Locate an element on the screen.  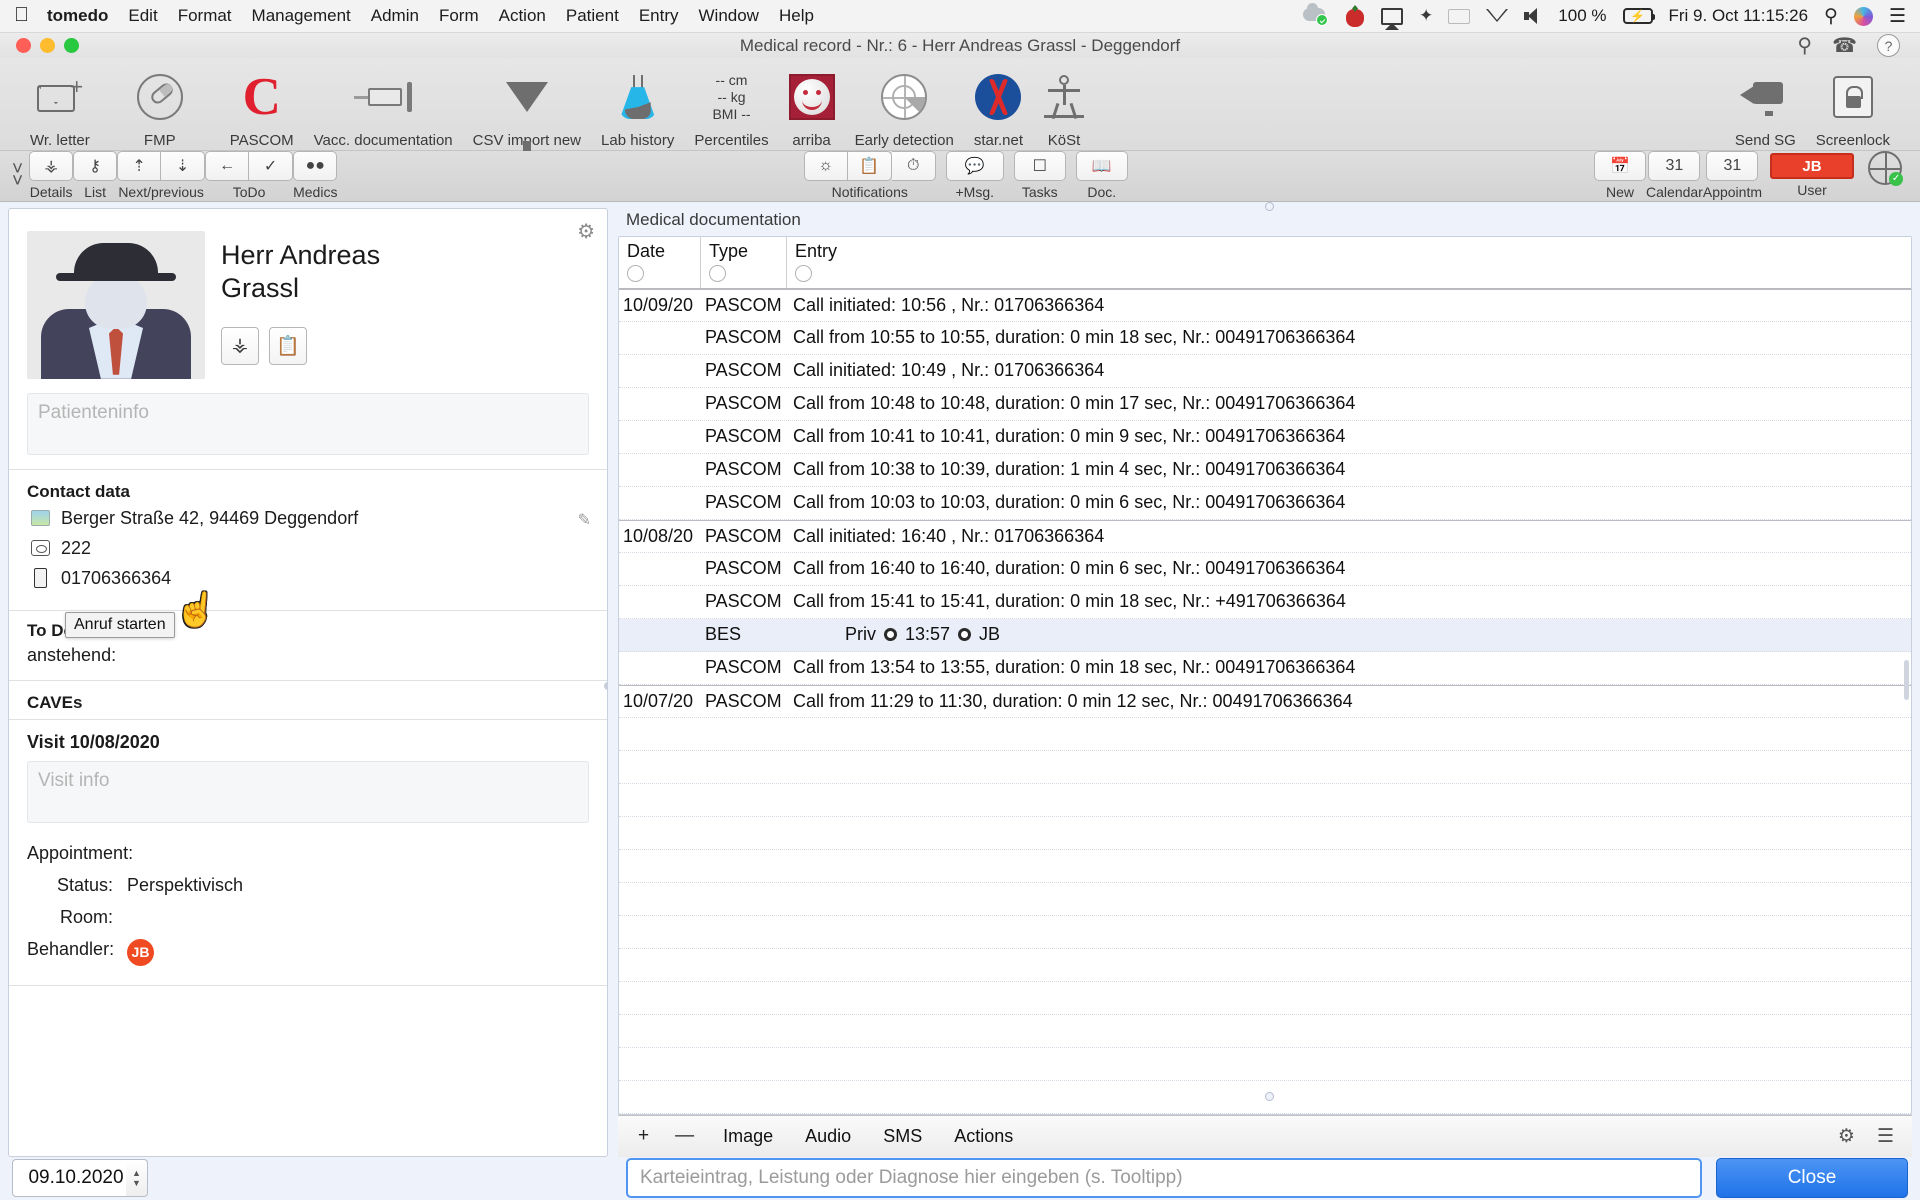
toolbar2-group-tasks: ☐ Tasks is located at coordinates (1039, 175).